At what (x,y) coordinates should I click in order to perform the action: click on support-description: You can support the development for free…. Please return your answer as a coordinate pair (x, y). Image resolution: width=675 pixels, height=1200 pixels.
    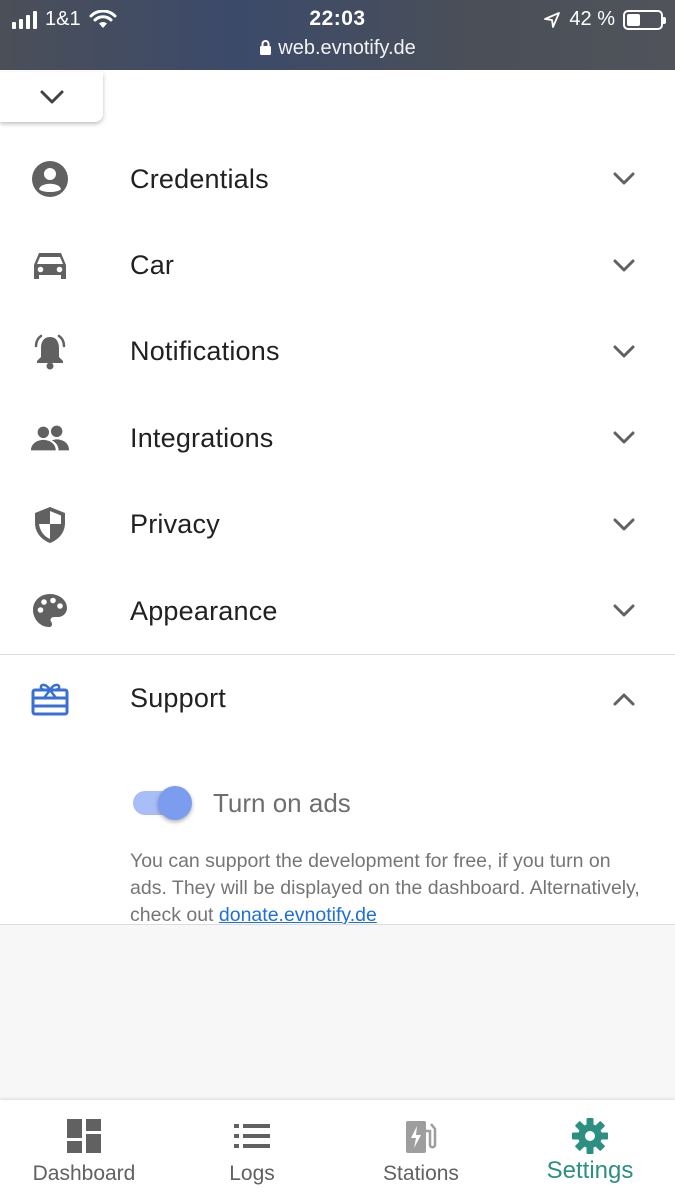
    Looking at the image, I should click on (385, 887).